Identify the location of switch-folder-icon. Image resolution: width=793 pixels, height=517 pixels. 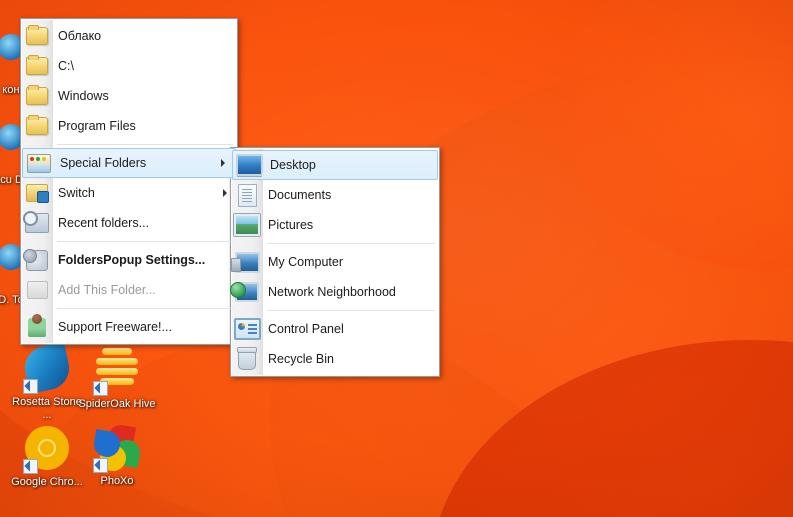
(37, 193).